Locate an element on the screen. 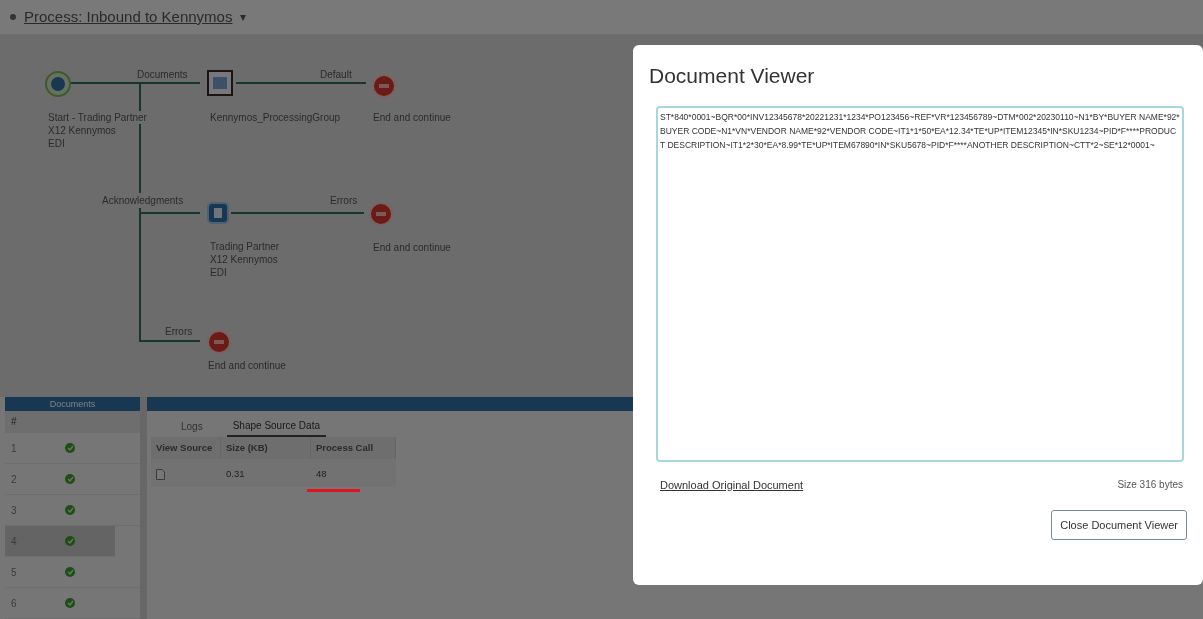  edge-label: Acknowledgments is located at coordinates (143, 200).